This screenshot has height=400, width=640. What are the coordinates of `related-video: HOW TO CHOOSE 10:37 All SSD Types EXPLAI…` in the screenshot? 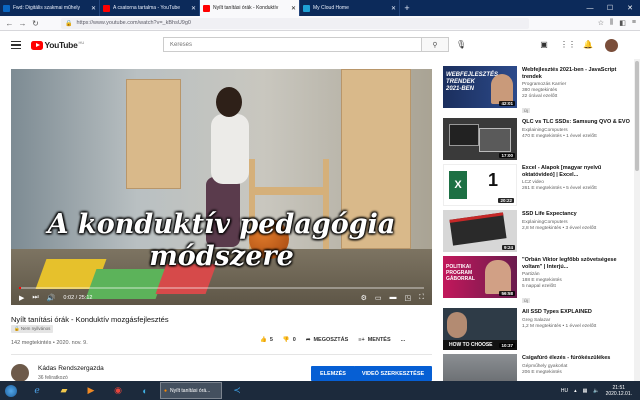 It's located at (539, 329).